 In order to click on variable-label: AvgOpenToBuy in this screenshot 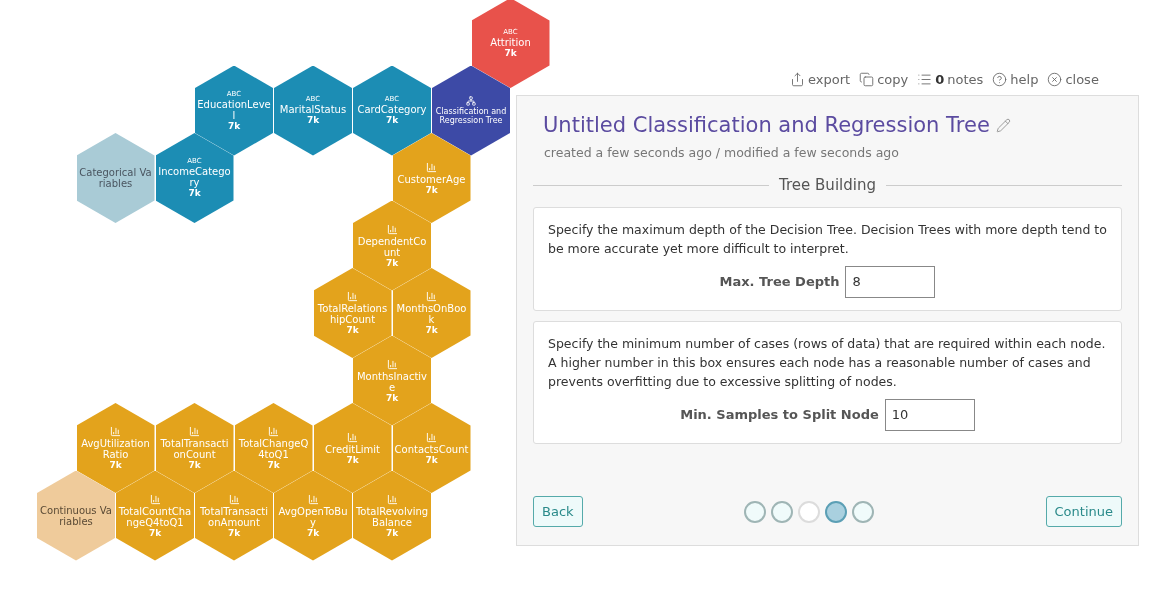, I will do `click(313, 516)`.